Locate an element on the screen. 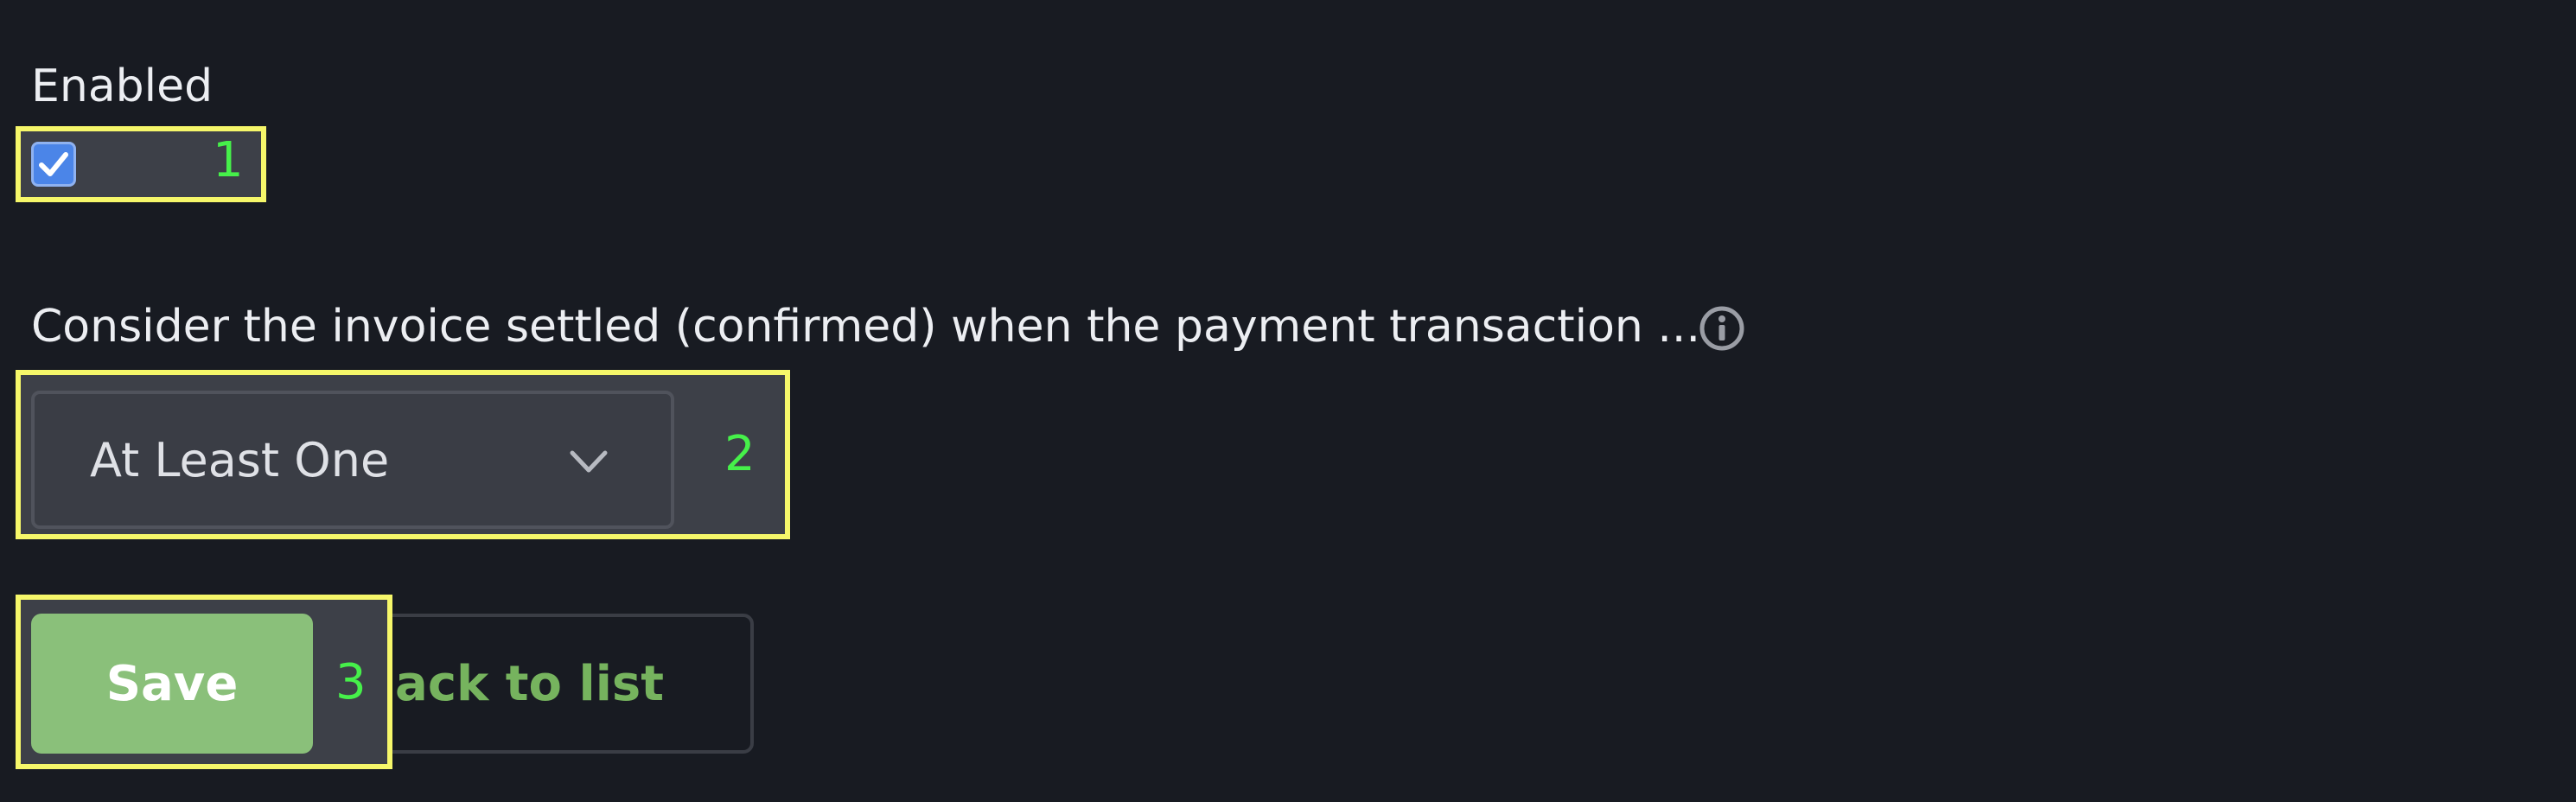  highlight-label-2: 2 is located at coordinates (740, 454).